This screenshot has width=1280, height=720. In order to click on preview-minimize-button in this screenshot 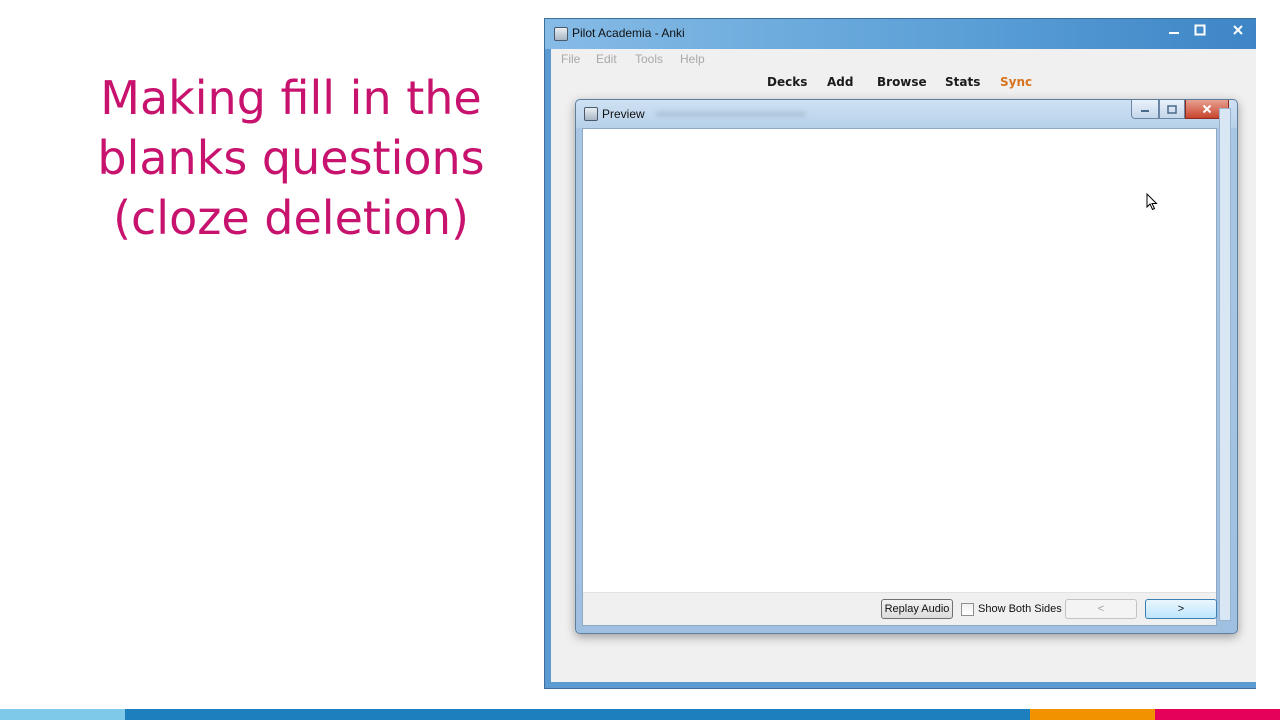, I will do `click(1145, 109)`.